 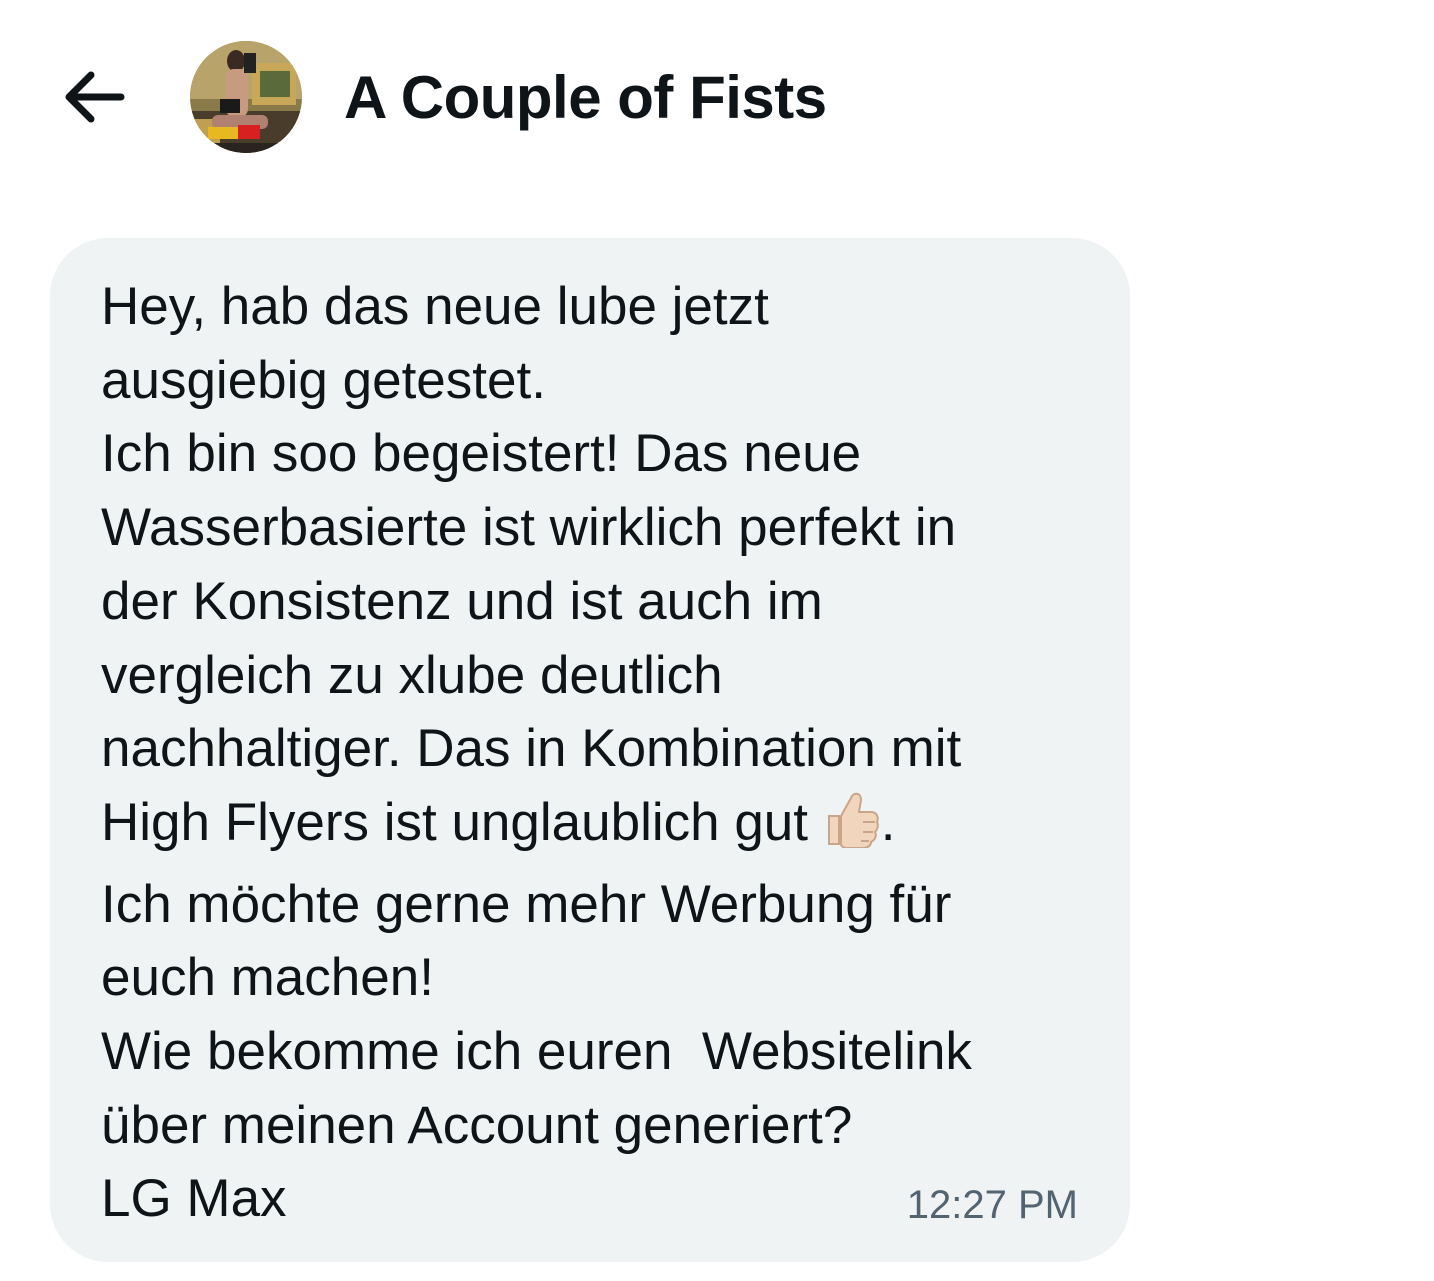 I want to click on avatar, so click(x=246, y=97).